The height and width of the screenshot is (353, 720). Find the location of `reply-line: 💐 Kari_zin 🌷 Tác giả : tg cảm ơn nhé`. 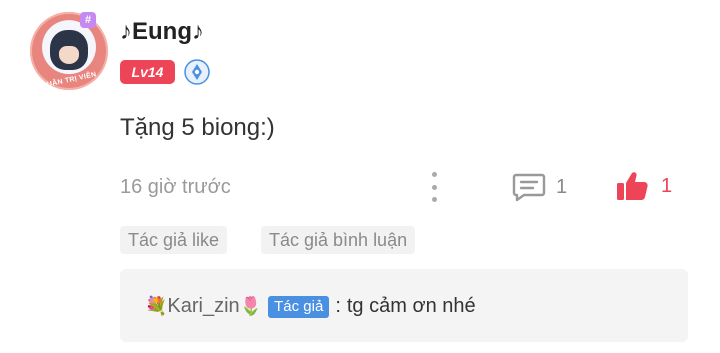

reply-line: 💐 Kari_zin 🌷 Tác giả : tg cảm ơn nhé is located at coordinates (310, 306).